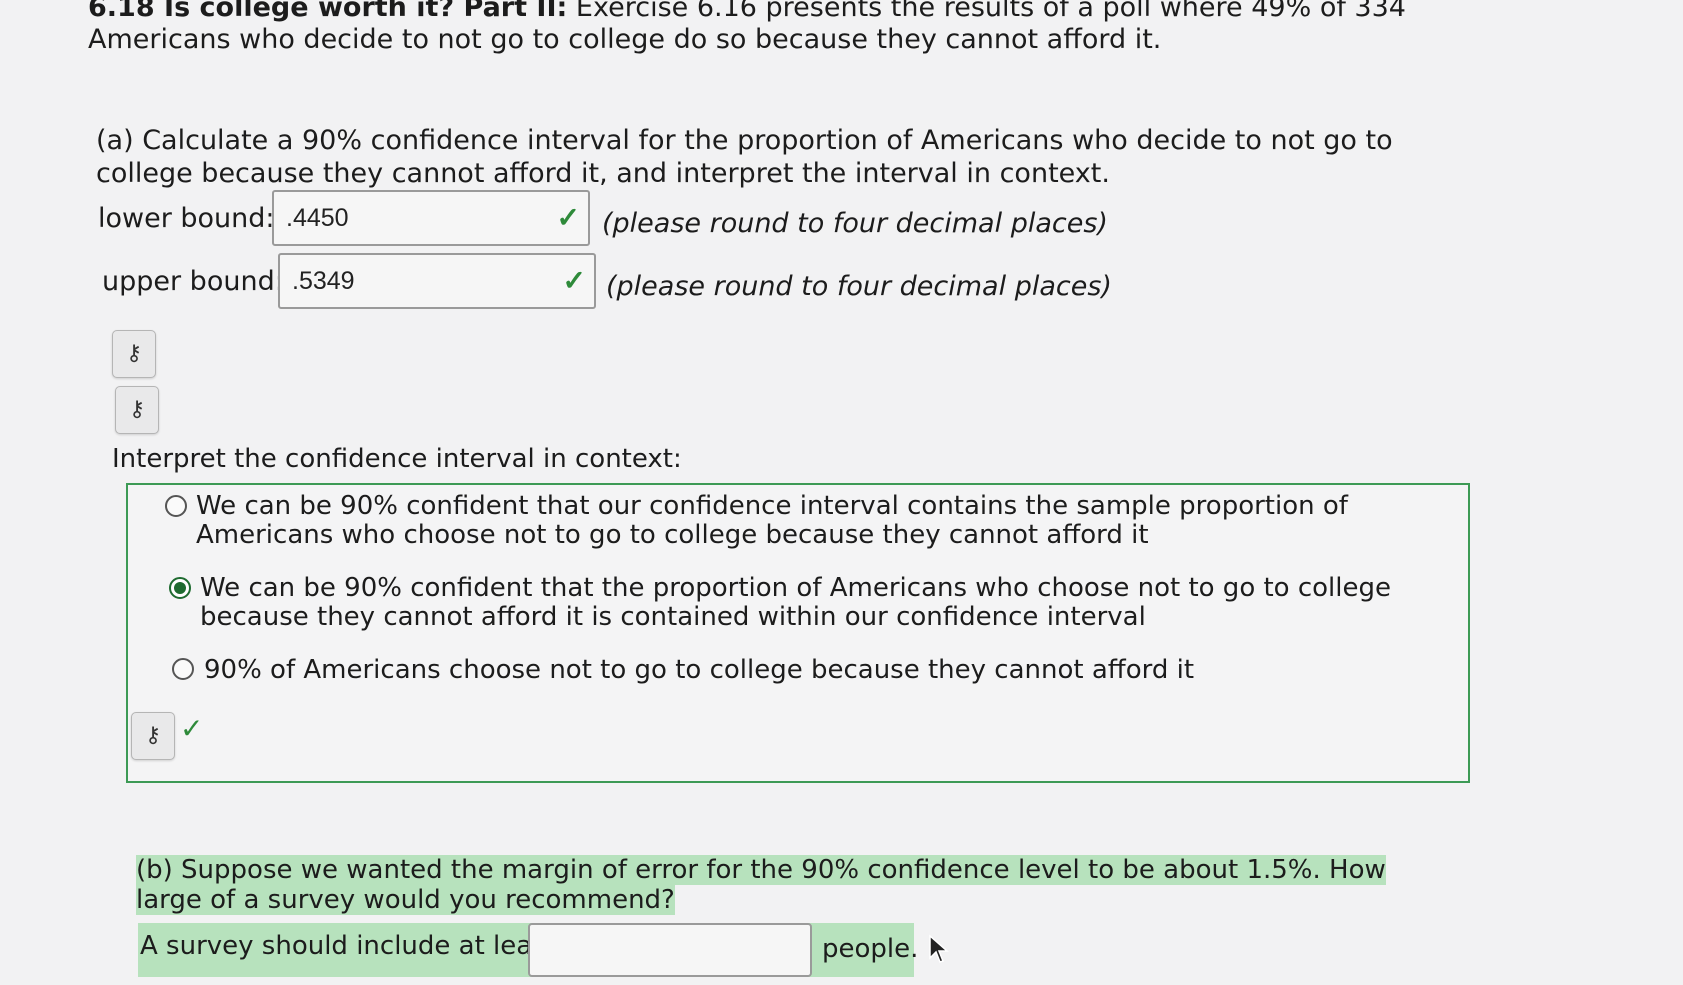 This screenshot has height=985, width=1683. I want to click on answer-prefix: A survey should include at least, so click(348, 946).